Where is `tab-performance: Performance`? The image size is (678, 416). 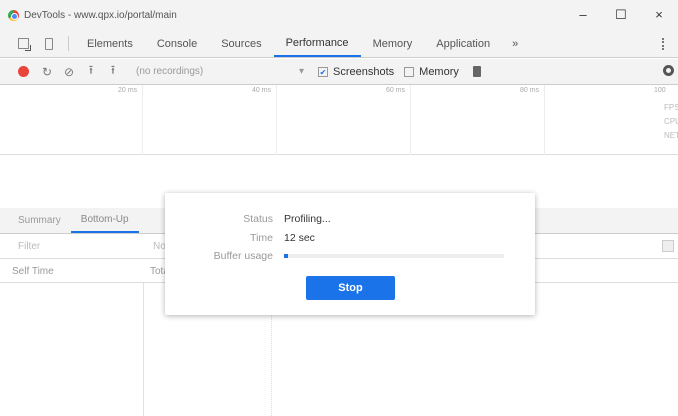 tab-performance: Performance is located at coordinates (317, 43).